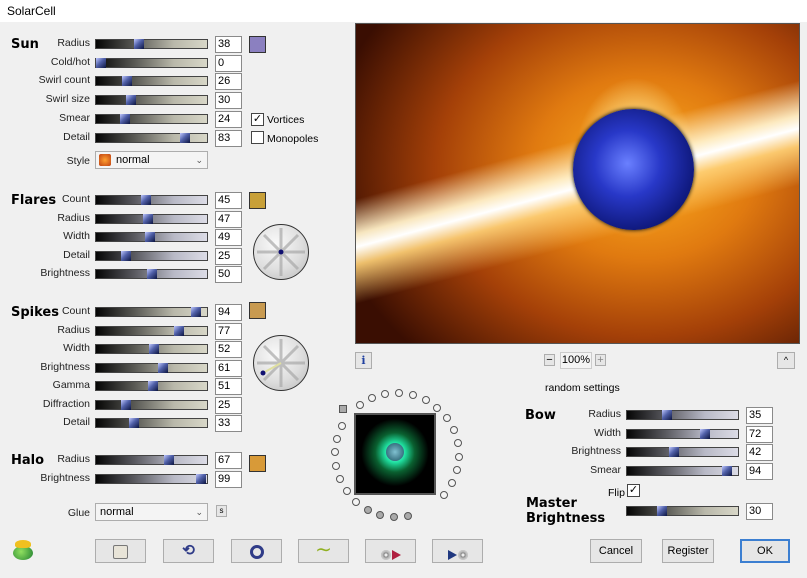 This screenshot has height=578, width=807. Describe the element at coordinates (151, 62) in the screenshot. I see `sun-cold-hot-slider` at that location.